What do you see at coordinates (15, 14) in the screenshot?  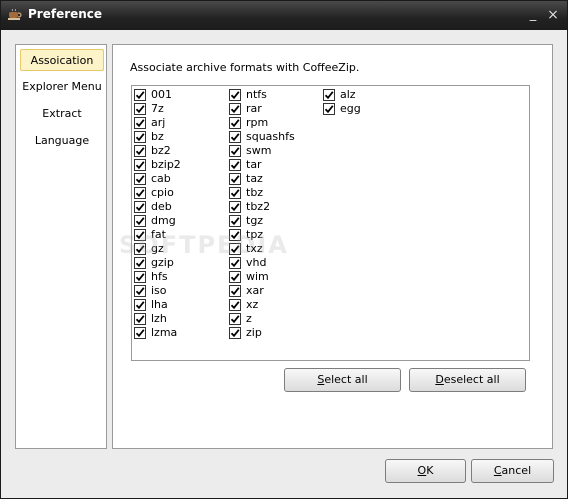 I see `coffee-cup-icon` at bounding box center [15, 14].